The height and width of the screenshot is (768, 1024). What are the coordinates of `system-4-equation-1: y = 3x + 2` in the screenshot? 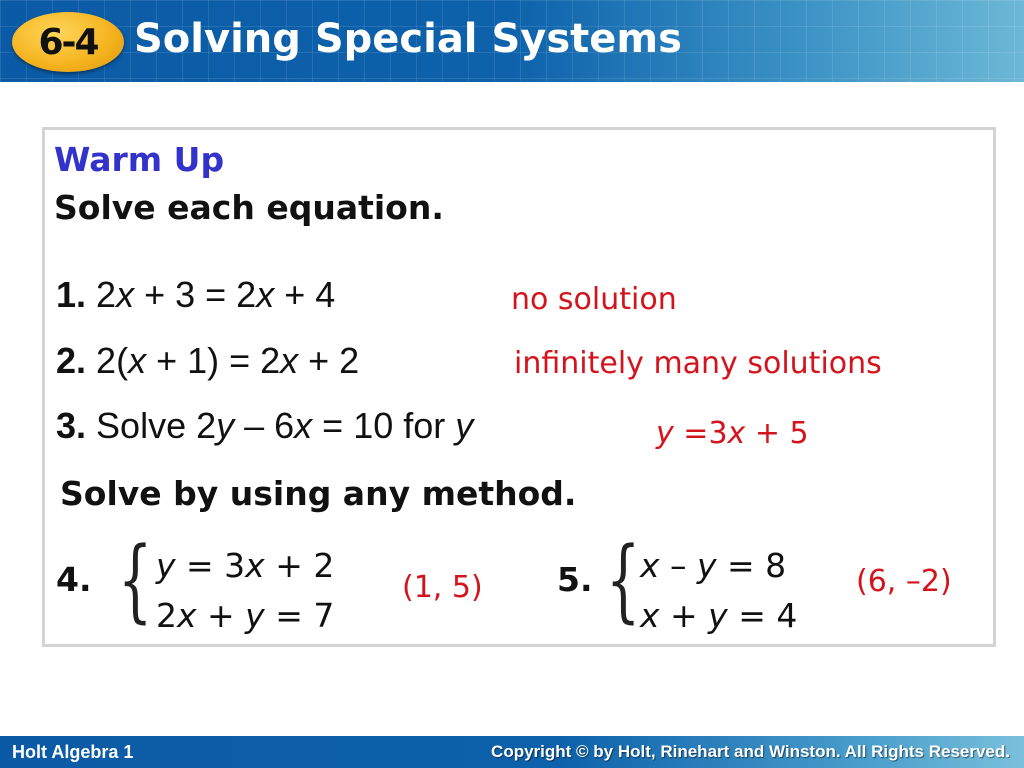 It's located at (245, 565).